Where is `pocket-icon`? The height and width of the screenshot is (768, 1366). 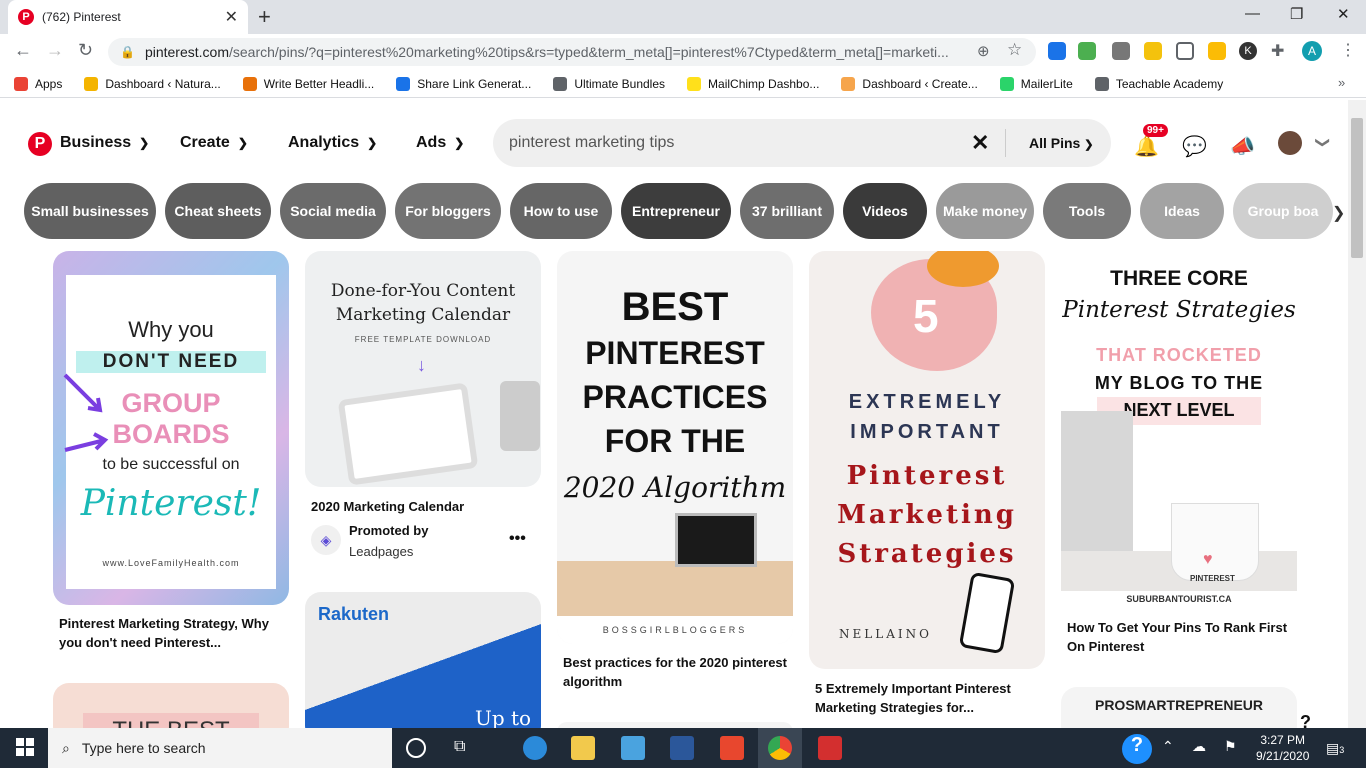 pocket-icon is located at coordinates (1185, 51).